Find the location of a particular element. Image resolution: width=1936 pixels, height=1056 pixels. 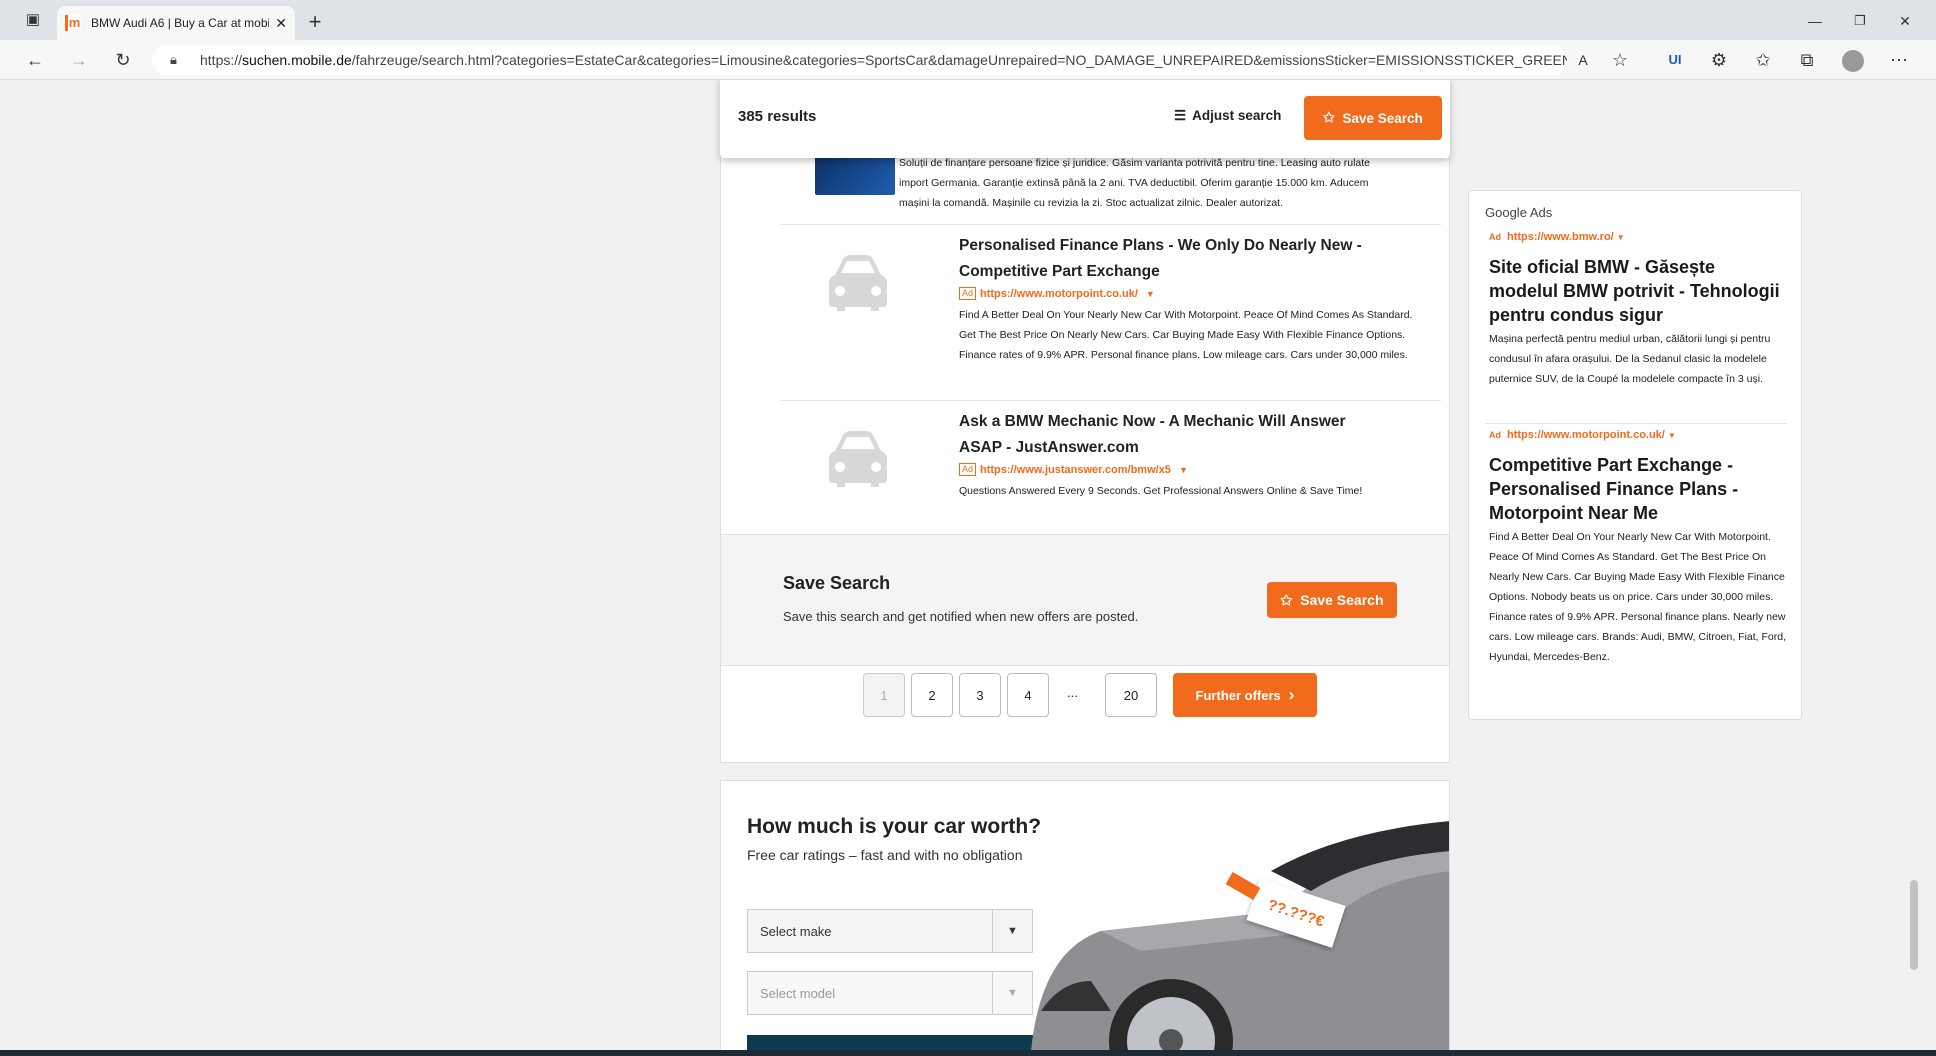

save-search-heading: Save Search is located at coordinates (837, 583).